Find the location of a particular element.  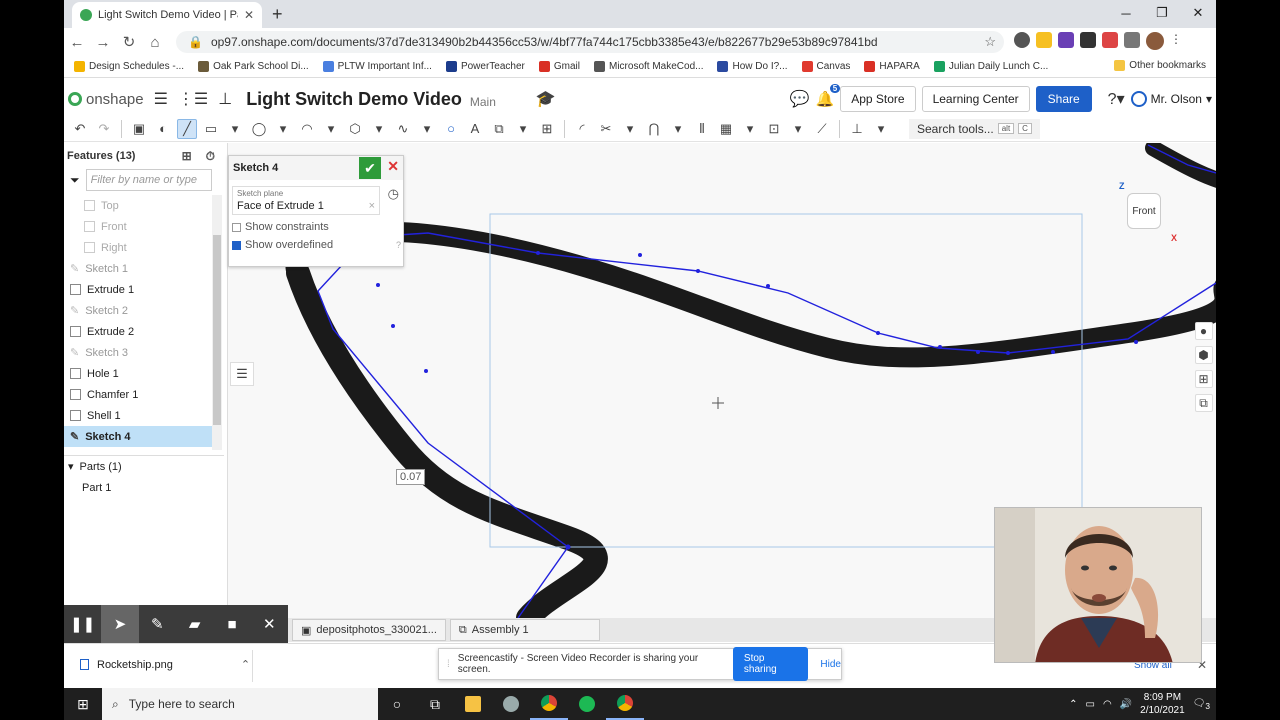

feature-item: ✎ Sketch 2 is located at coordinates (138, 310).